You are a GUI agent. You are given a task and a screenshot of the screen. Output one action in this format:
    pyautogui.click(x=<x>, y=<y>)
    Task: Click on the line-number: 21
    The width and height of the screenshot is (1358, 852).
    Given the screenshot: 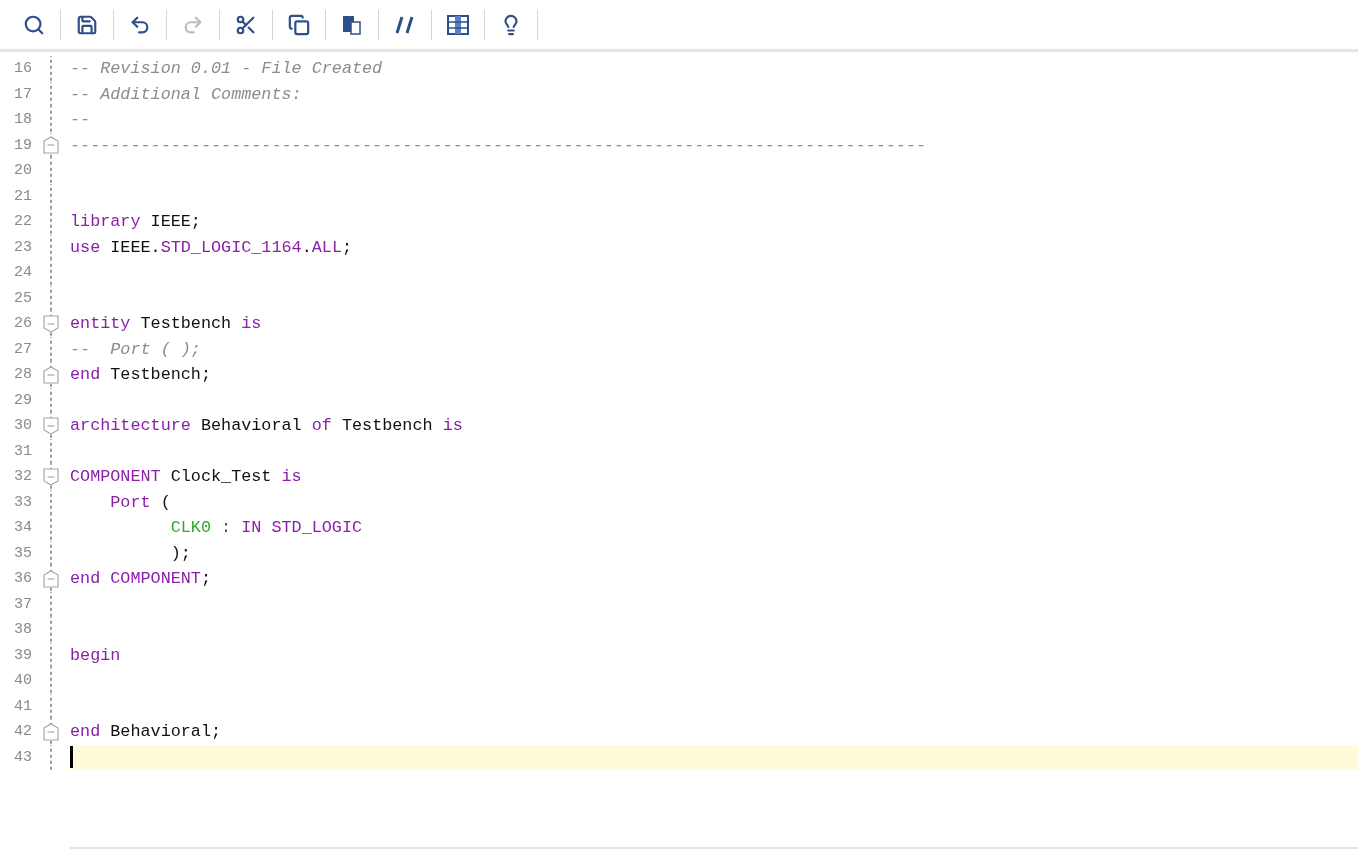 What is the action you would take?
    pyautogui.click(x=22, y=196)
    